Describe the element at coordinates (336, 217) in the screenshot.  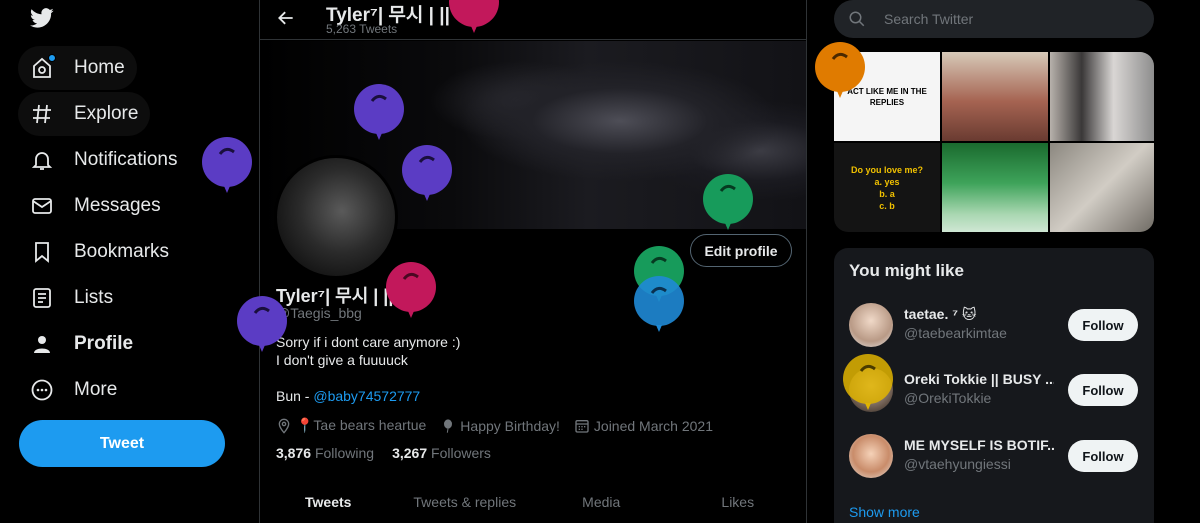
I see `profile-avatar` at that location.